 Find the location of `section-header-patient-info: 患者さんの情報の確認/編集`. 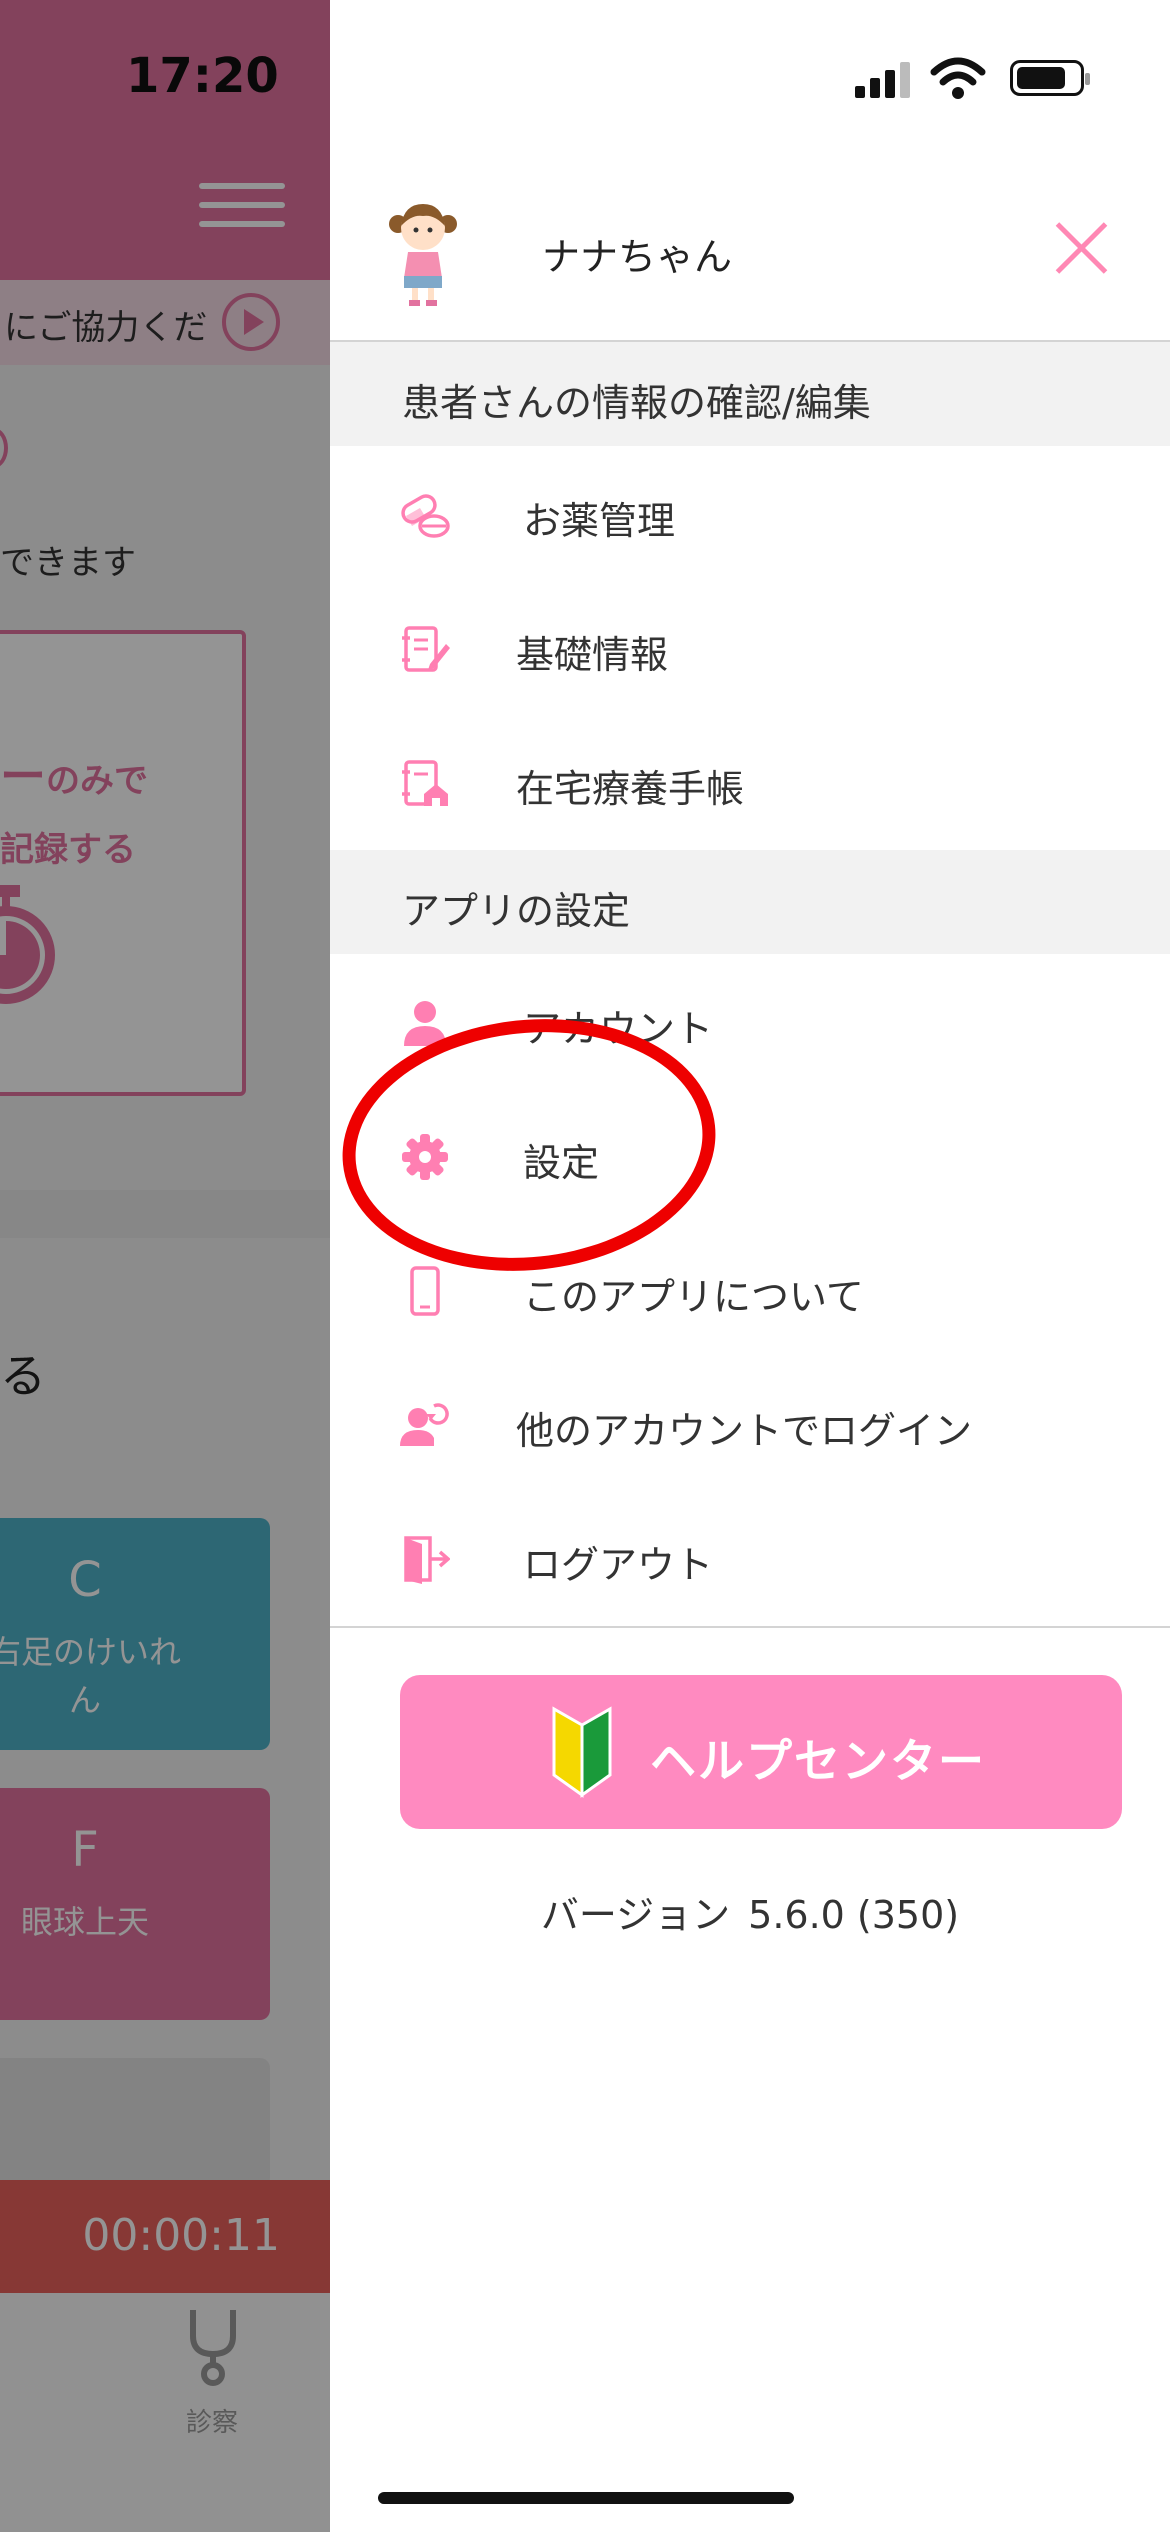

section-header-patient-info: 患者さんの情報の確認/編集 is located at coordinates (750, 394).